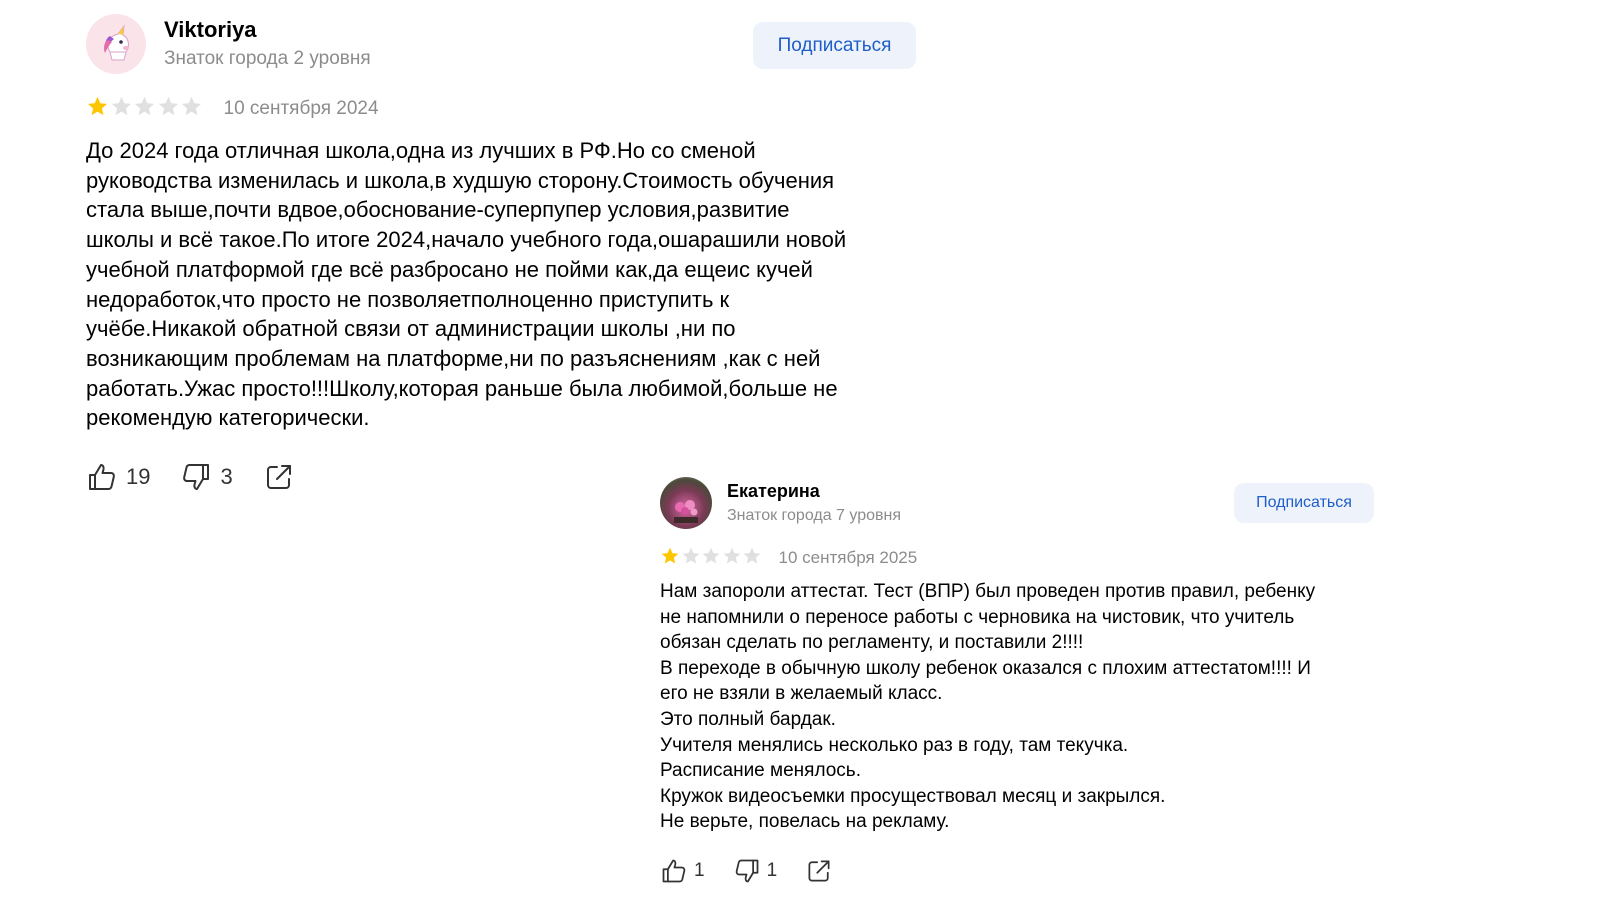 This screenshot has height=919, width=1600. I want to click on dislike-count: 1, so click(772, 870).